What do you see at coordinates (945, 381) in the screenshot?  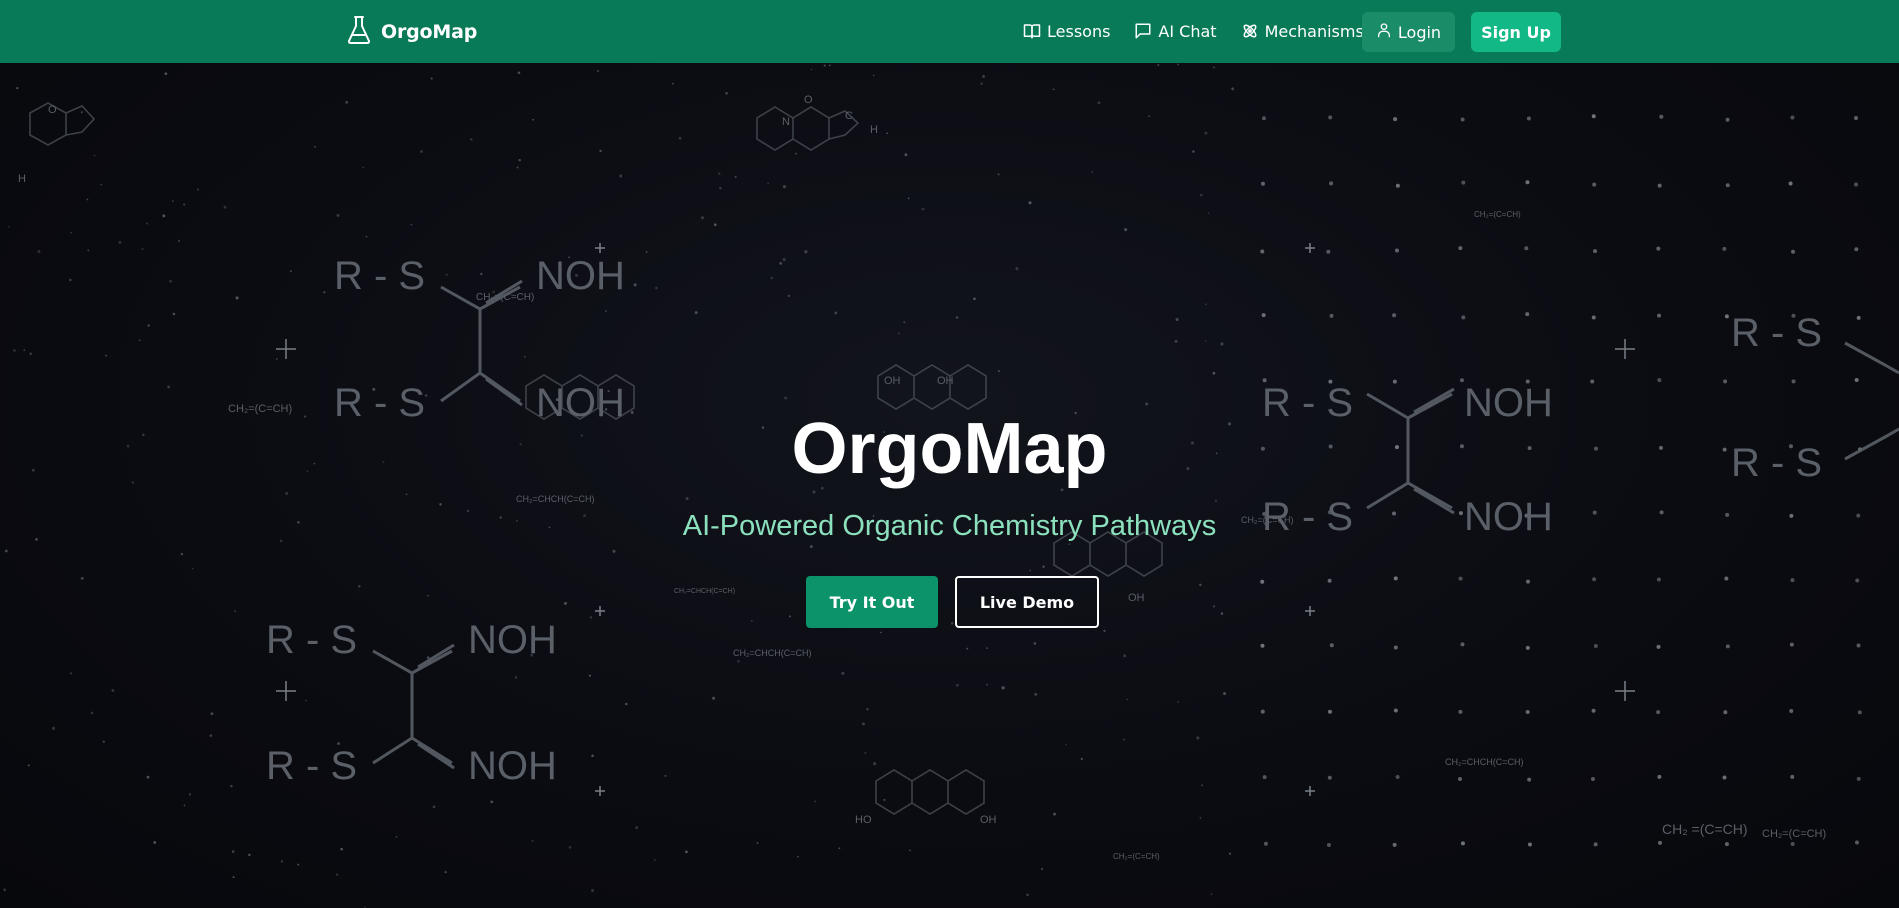 I see `atom-label: OH` at bounding box center [945, 381].